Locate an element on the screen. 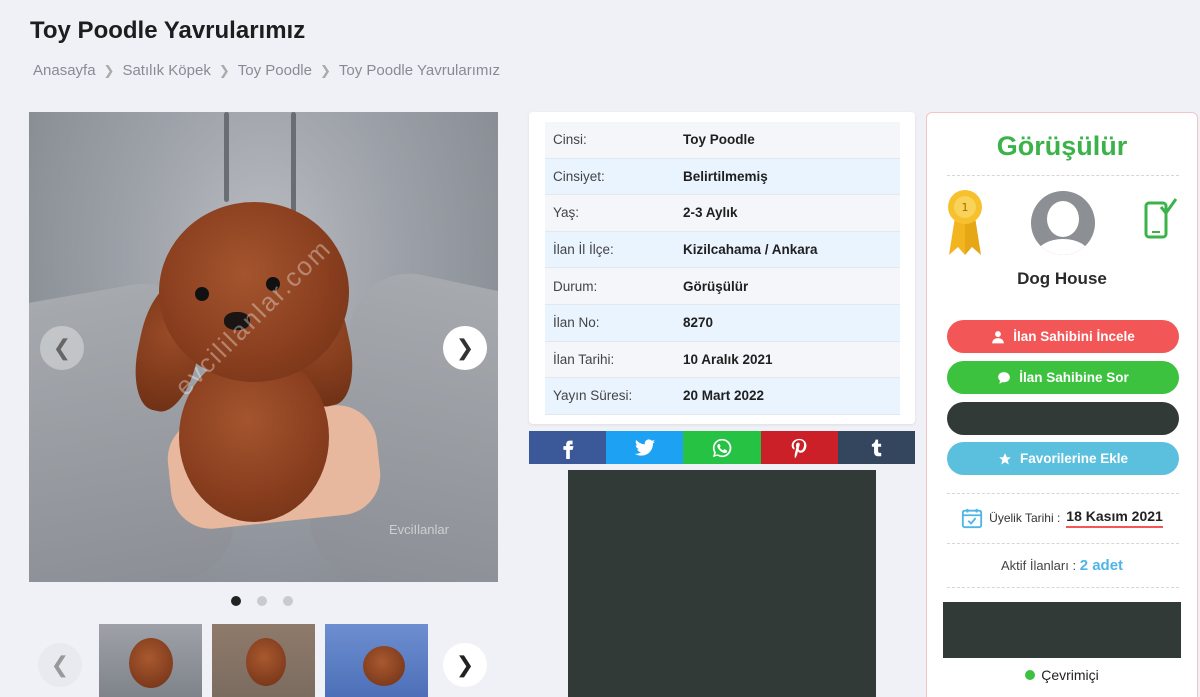 Image resolution: width=1200 pixels, height=697 pixels. photo-prev-button: ❮ is located at coordinates (62, 348).